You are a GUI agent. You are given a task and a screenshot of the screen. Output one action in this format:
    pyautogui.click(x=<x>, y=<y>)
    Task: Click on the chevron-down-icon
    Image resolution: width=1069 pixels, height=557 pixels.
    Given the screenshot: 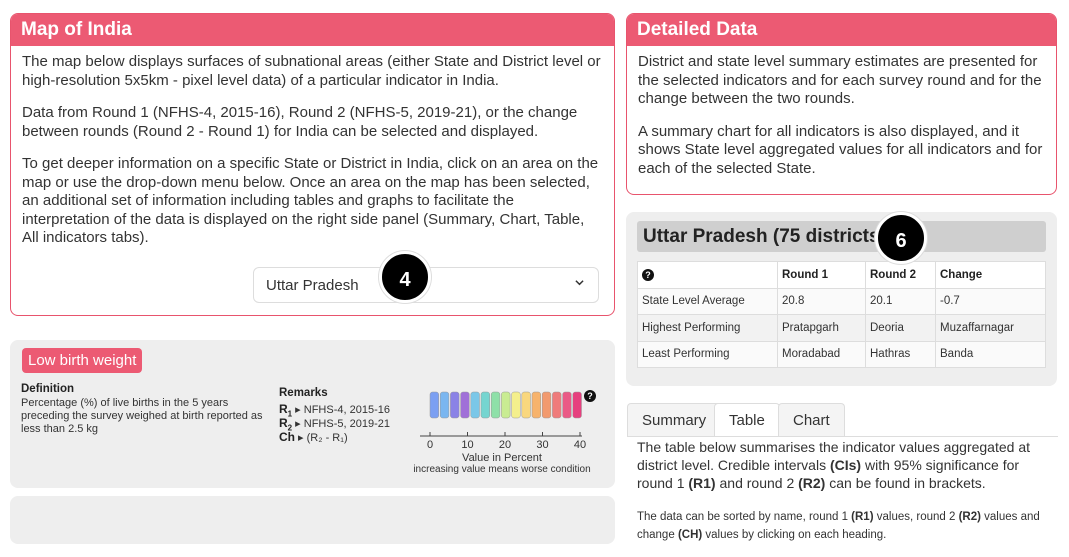 What is the action you would take?
    pyautogui.click(x=579, y=283)
    